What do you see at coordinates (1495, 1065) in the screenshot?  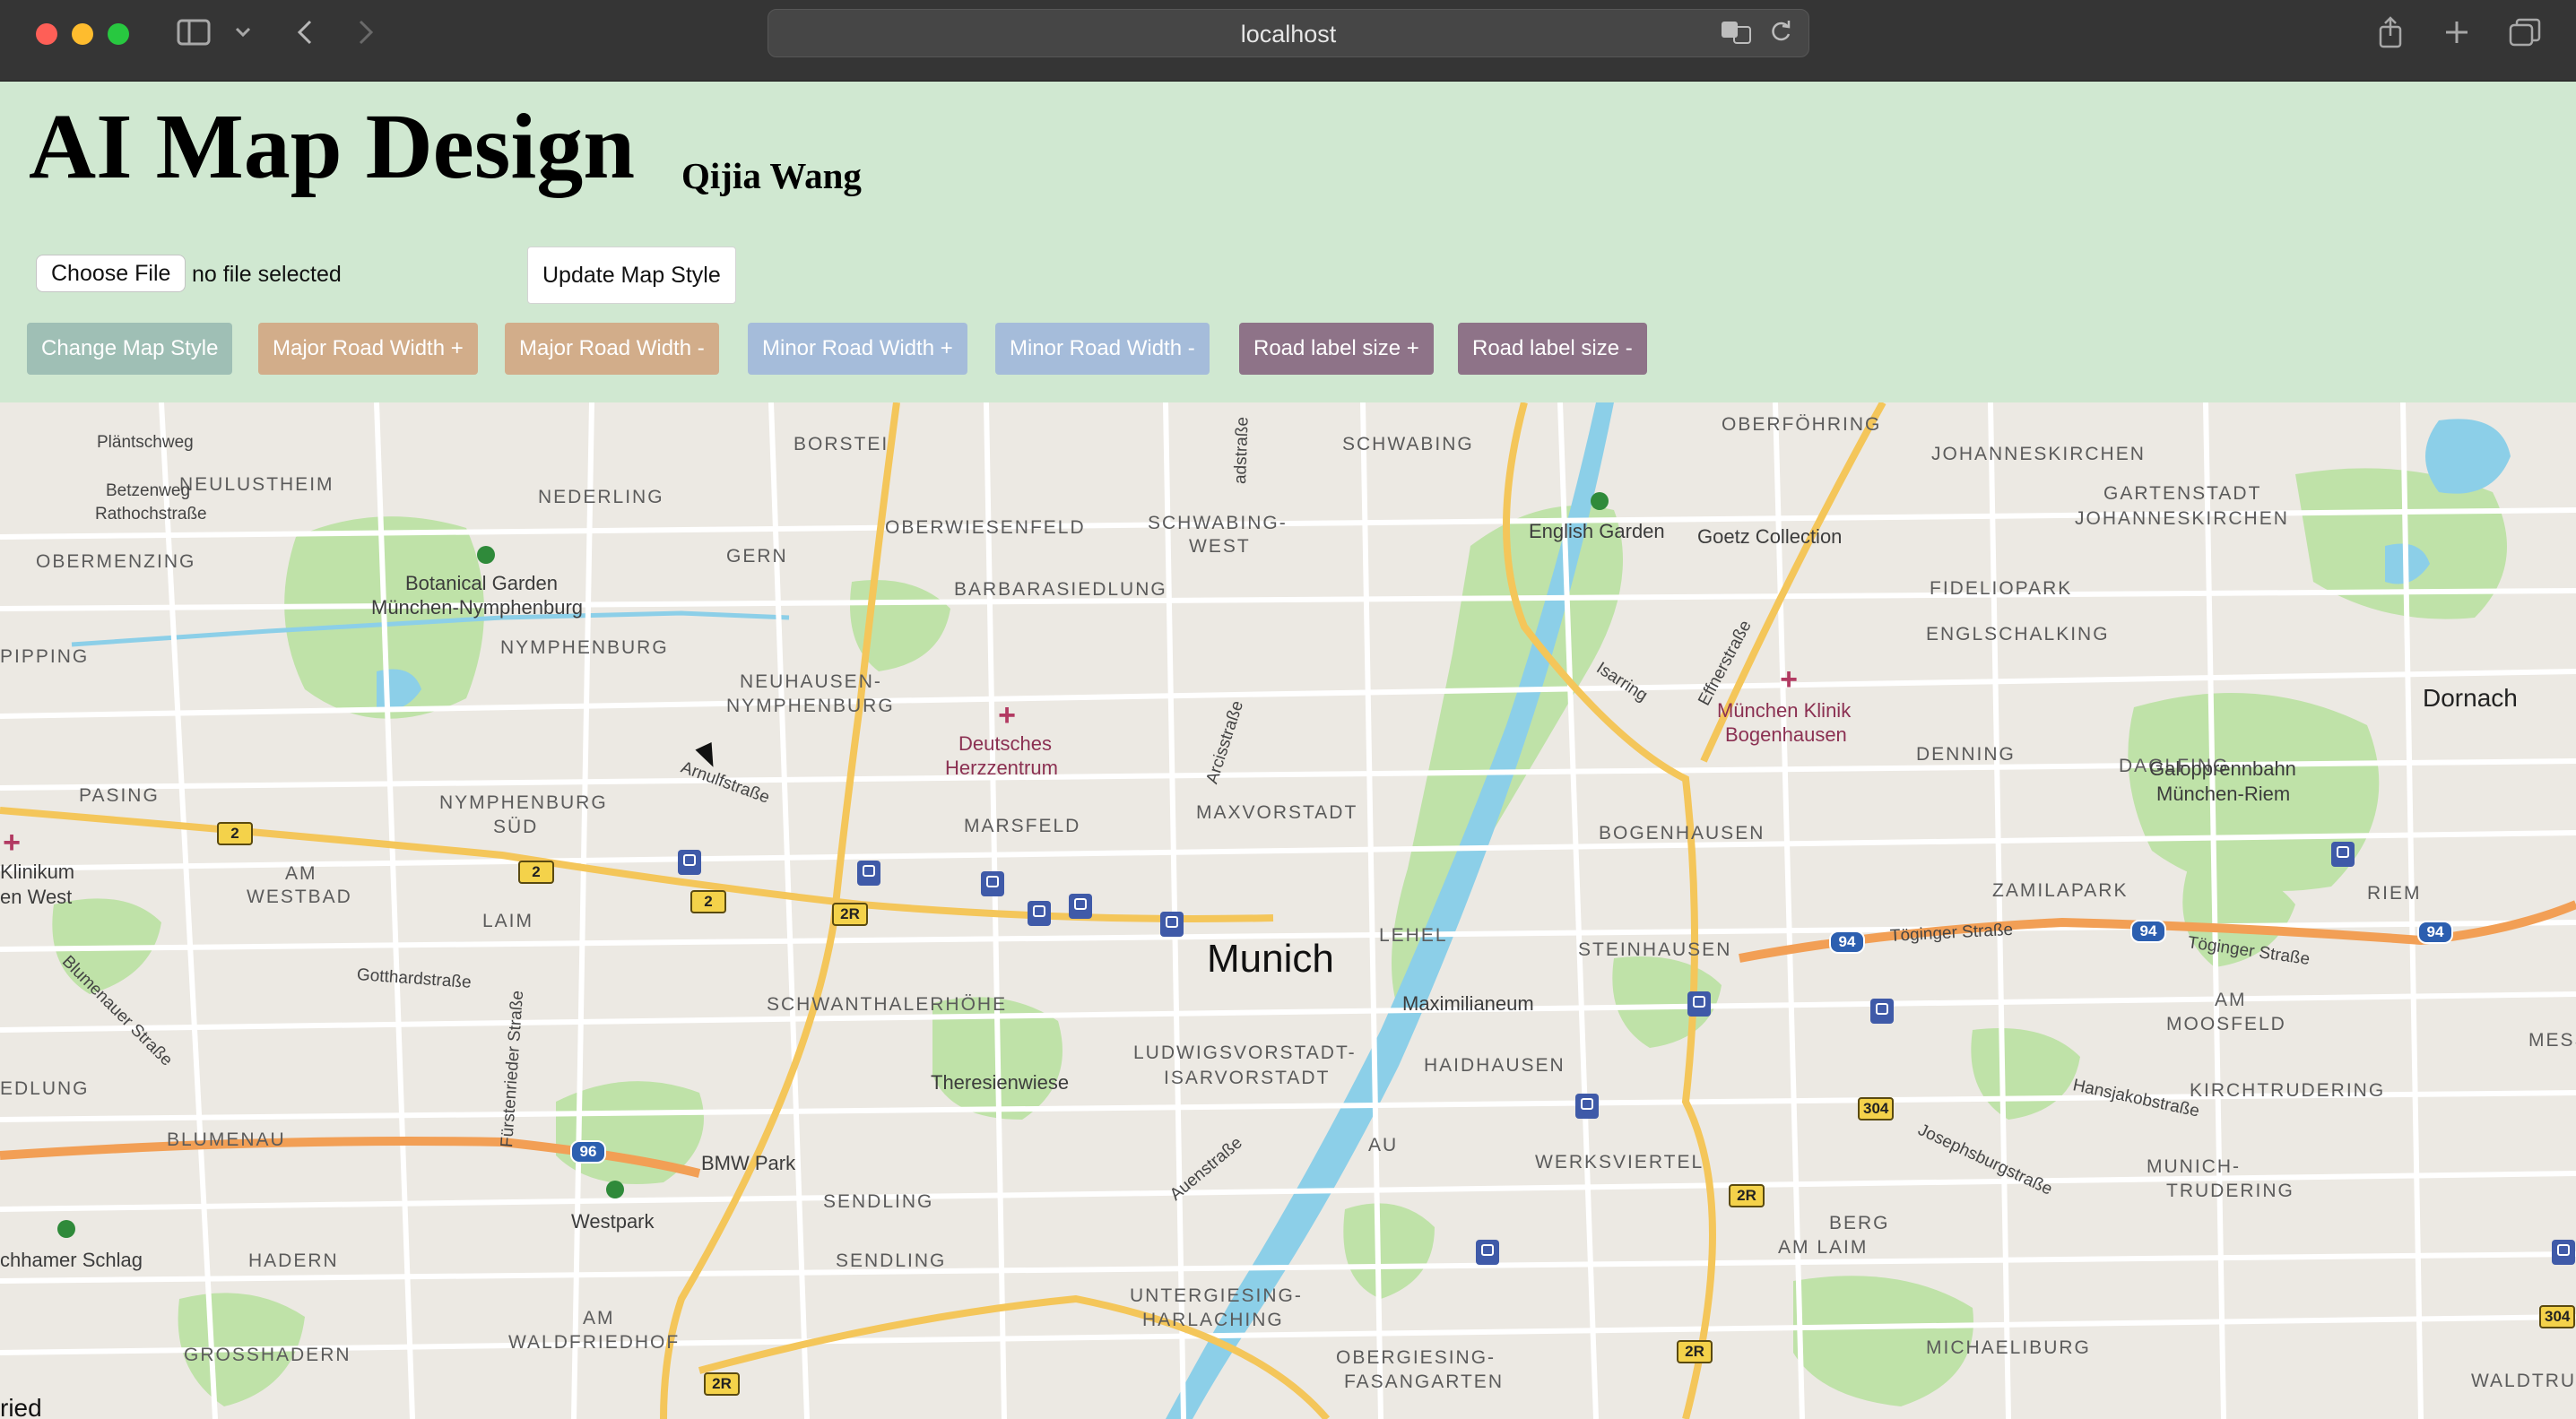 I see `district-label: HAIDHAUSEN` at bounding box center [1495, 1065].